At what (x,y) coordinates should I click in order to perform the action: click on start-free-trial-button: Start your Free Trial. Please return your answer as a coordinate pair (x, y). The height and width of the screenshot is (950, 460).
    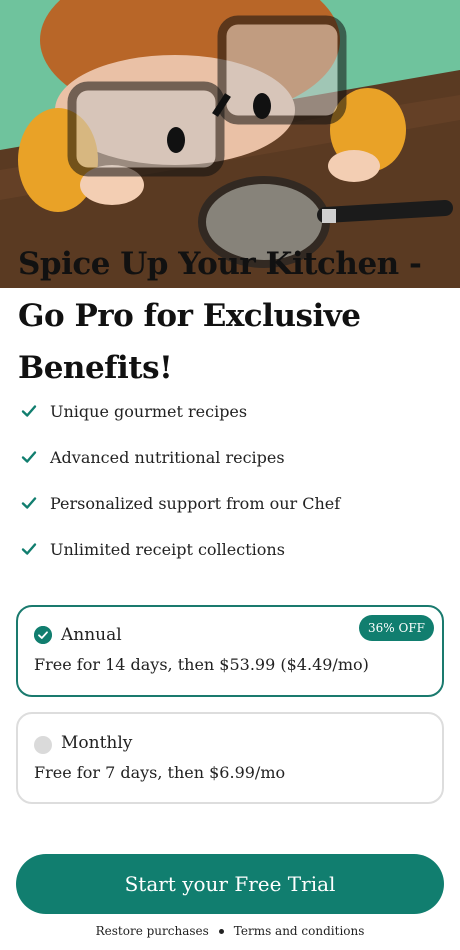
    Looking at the image, I should click on (230, 884).